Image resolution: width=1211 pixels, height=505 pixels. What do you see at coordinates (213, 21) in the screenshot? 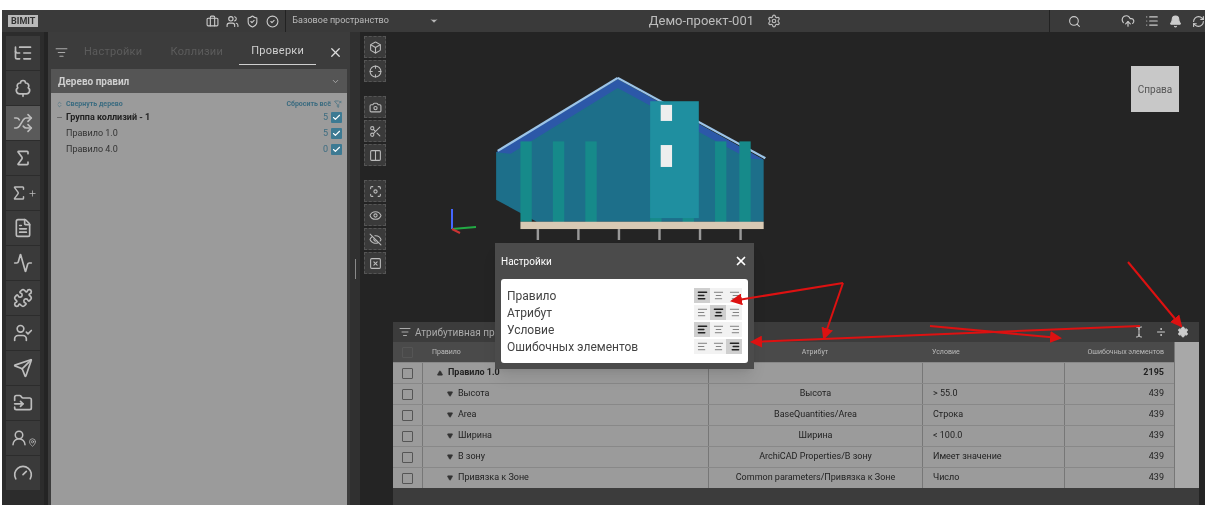
I see `briefcase-icon` at bounding box center [213, 21].